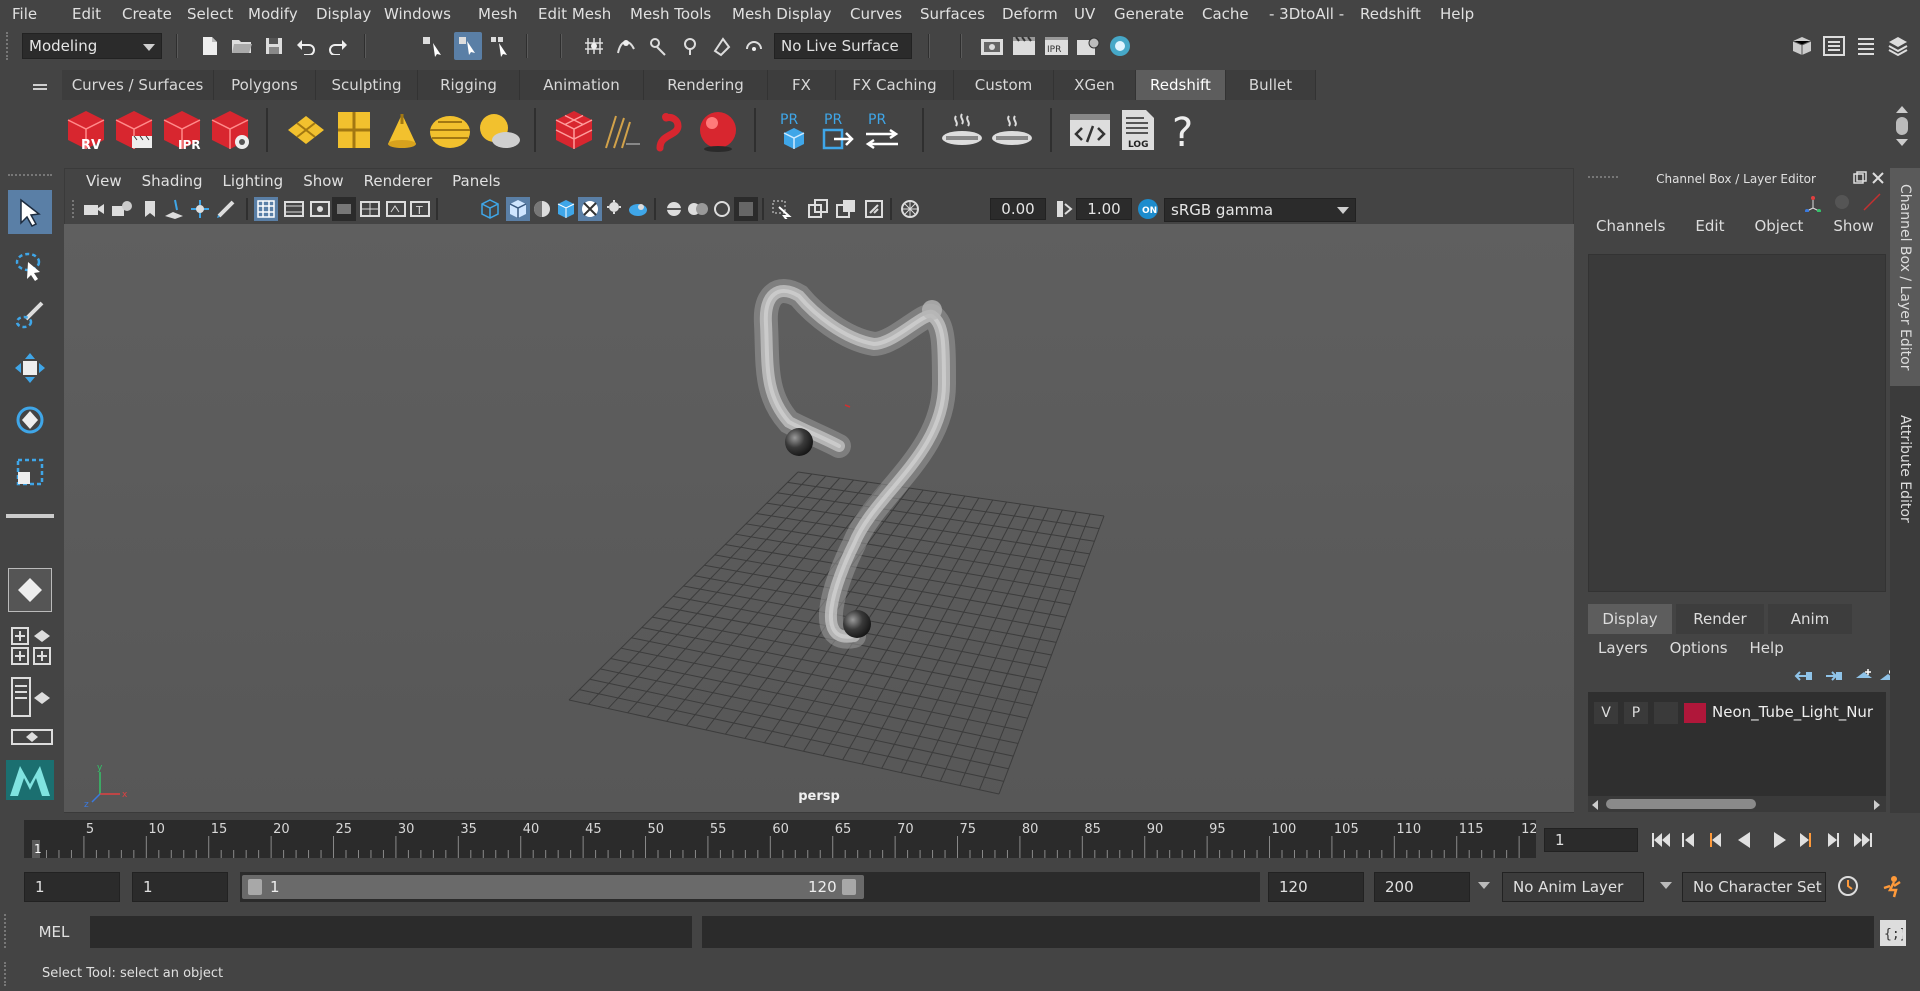  Describe the element at coordinates (174, 209) in the screenshot. I see `image-plane-icon` at that location.